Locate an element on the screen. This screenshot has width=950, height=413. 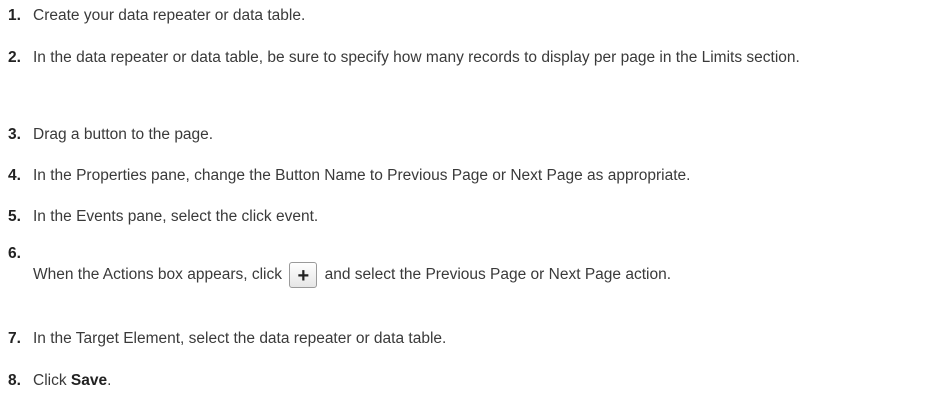
step-number: 3. is located at coordinates (14, 134).